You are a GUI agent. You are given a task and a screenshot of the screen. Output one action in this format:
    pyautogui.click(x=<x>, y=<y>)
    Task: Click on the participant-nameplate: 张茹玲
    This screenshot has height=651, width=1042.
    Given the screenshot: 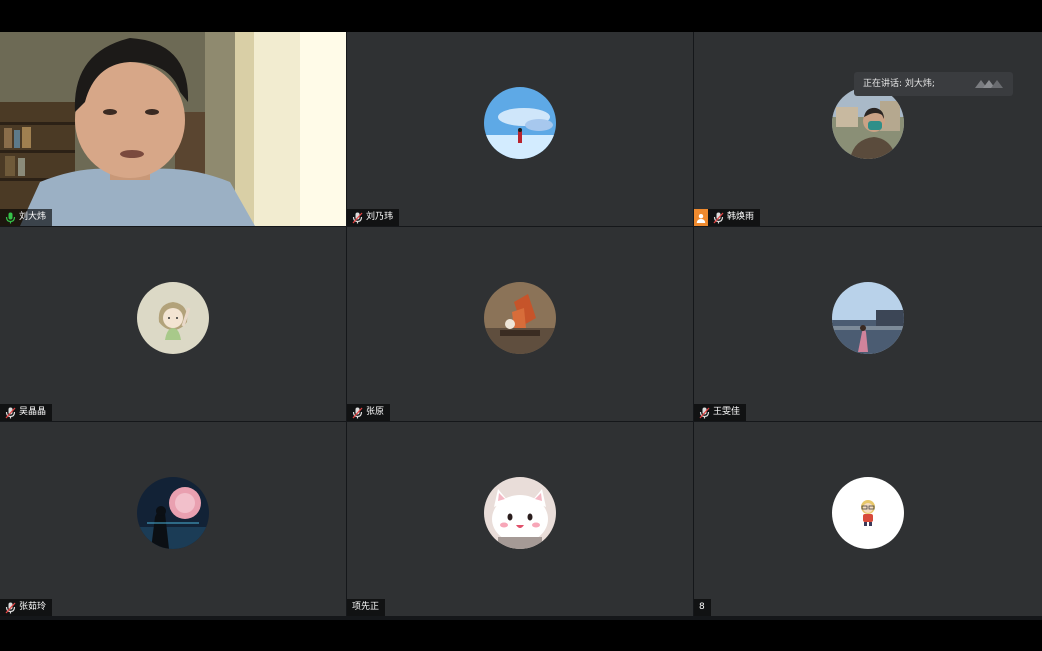 What is the action you would take?
    pyautogui.click(x=26, y=607)
    